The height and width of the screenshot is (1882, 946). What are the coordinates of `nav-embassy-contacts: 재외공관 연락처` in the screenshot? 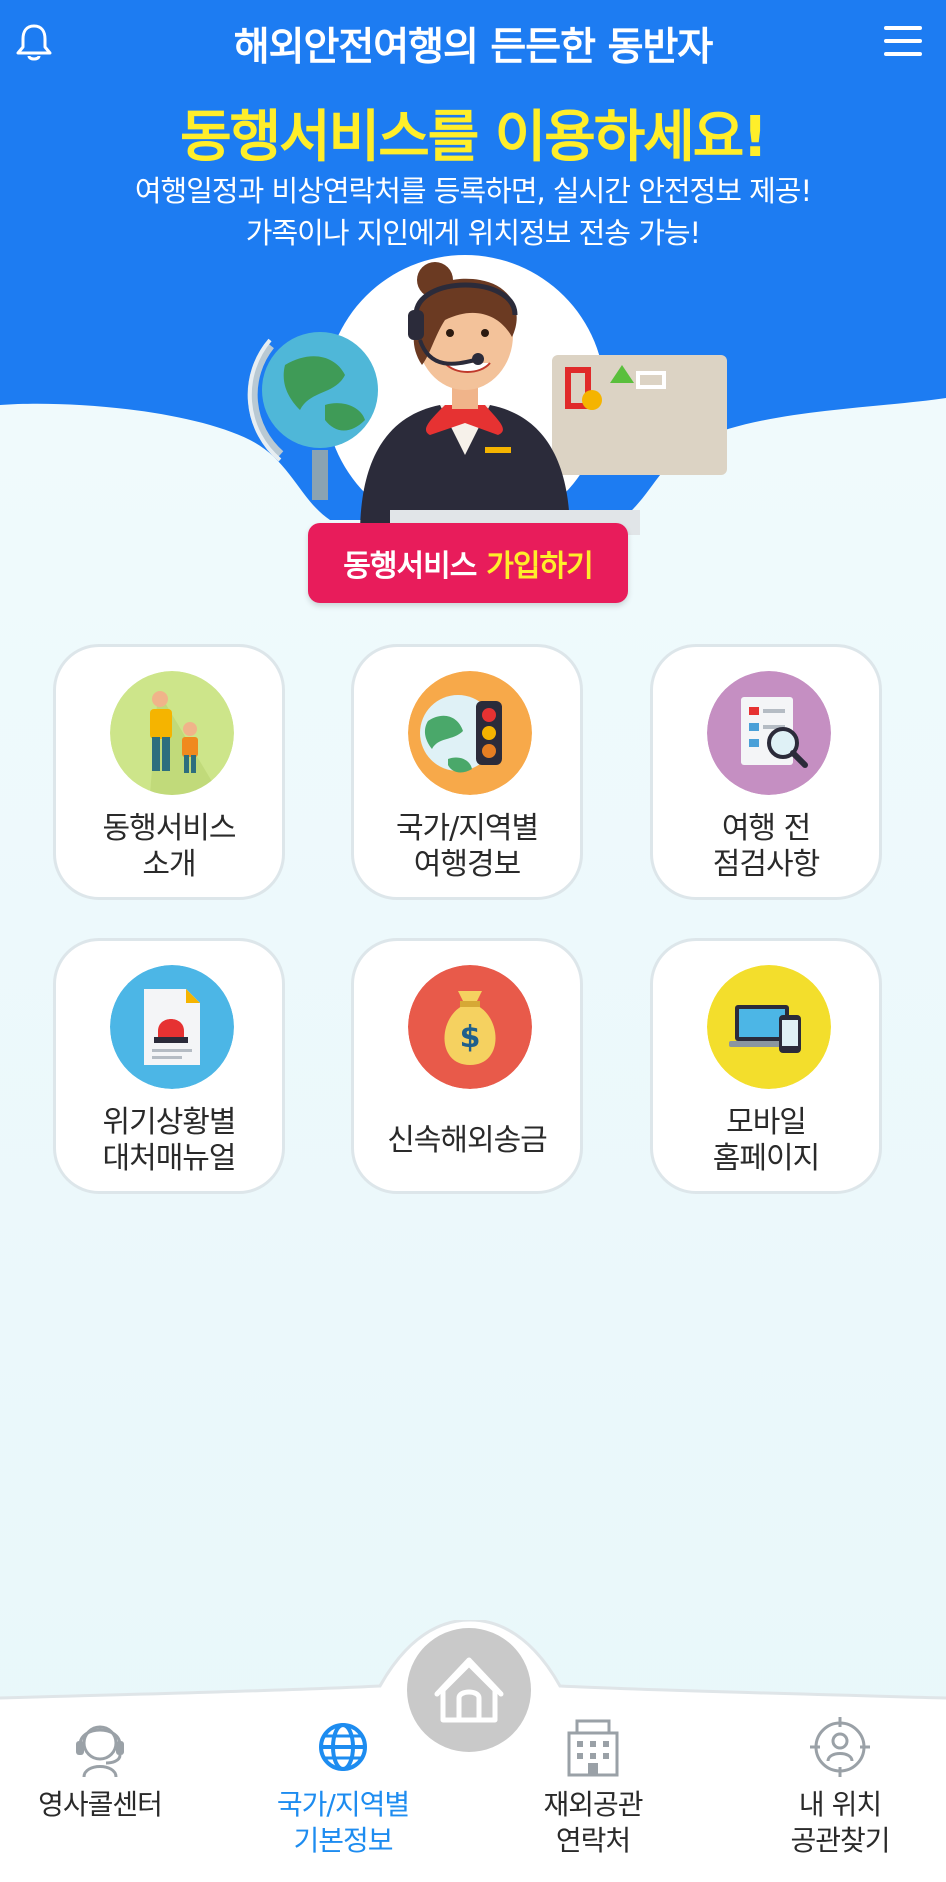 It's located at (593, 1787).